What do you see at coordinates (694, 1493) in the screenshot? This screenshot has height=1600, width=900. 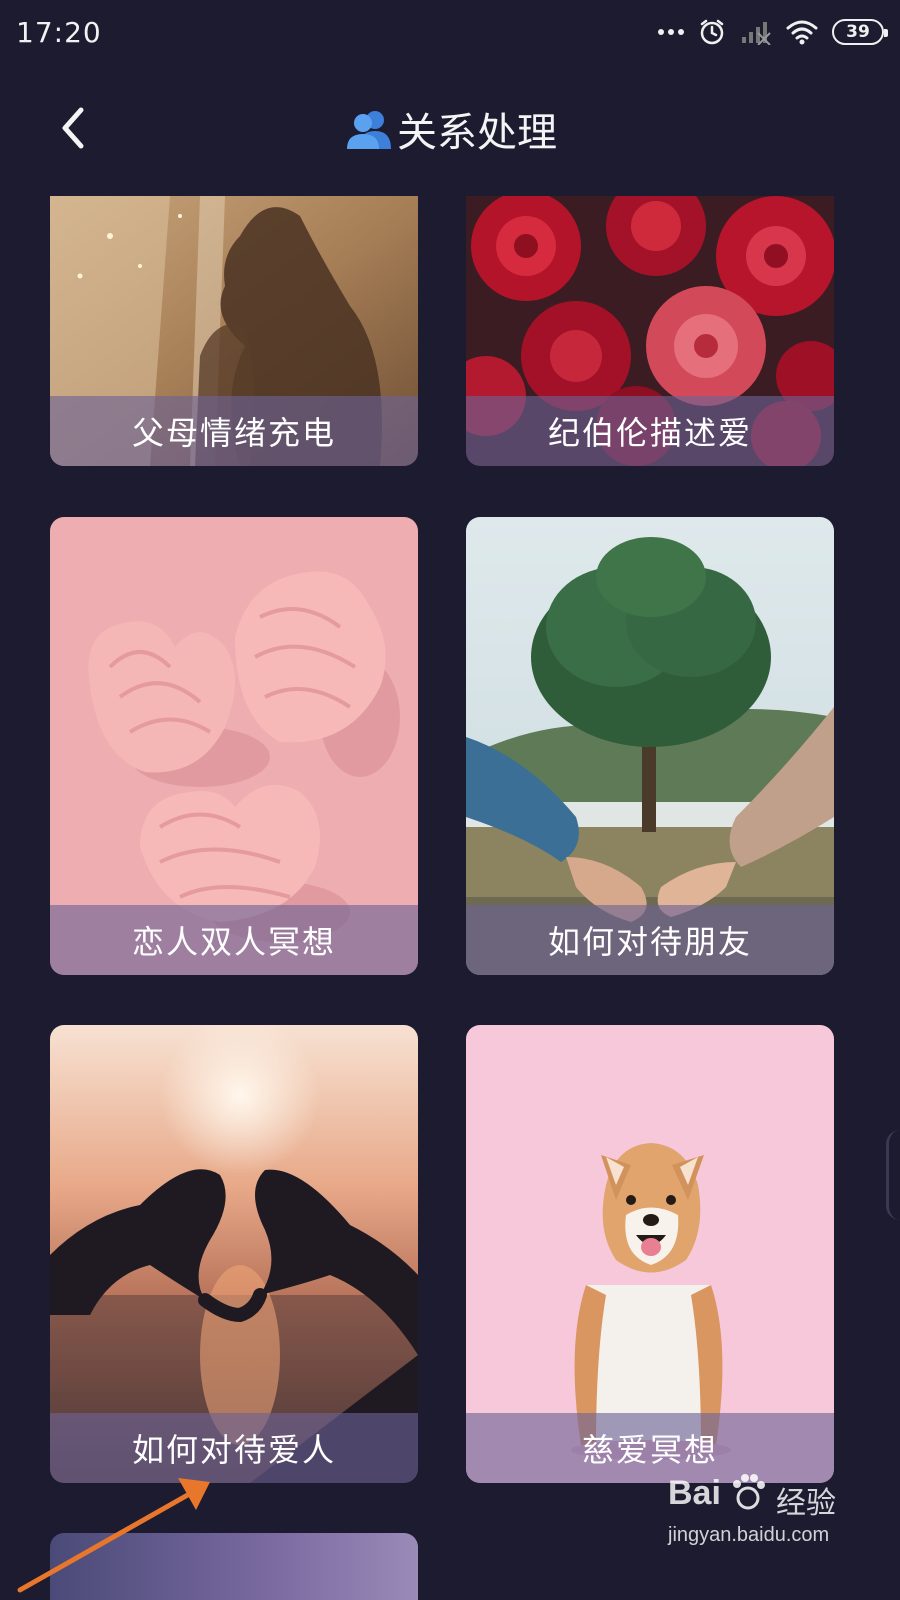 I see `watermark-brand: Bai` at bounding box center [694, 1493].